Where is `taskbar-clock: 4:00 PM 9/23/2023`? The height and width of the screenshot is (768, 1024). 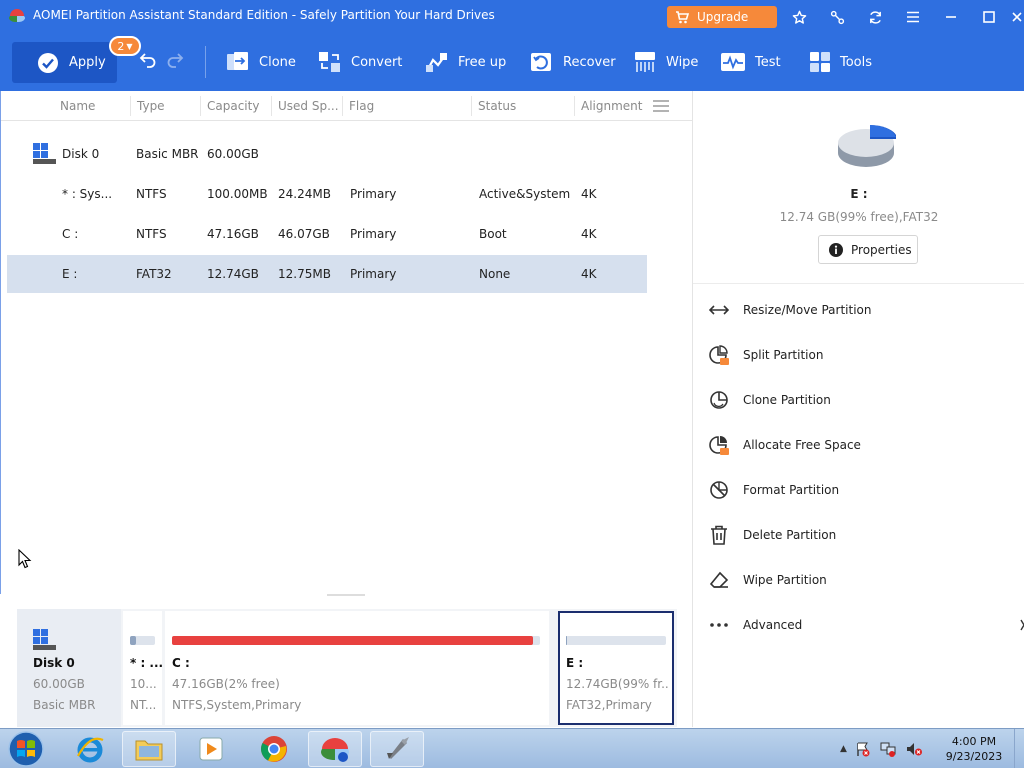
taskbar-clock: 4:00 PM 9/23/2023 is located at coordinates (974, 749).